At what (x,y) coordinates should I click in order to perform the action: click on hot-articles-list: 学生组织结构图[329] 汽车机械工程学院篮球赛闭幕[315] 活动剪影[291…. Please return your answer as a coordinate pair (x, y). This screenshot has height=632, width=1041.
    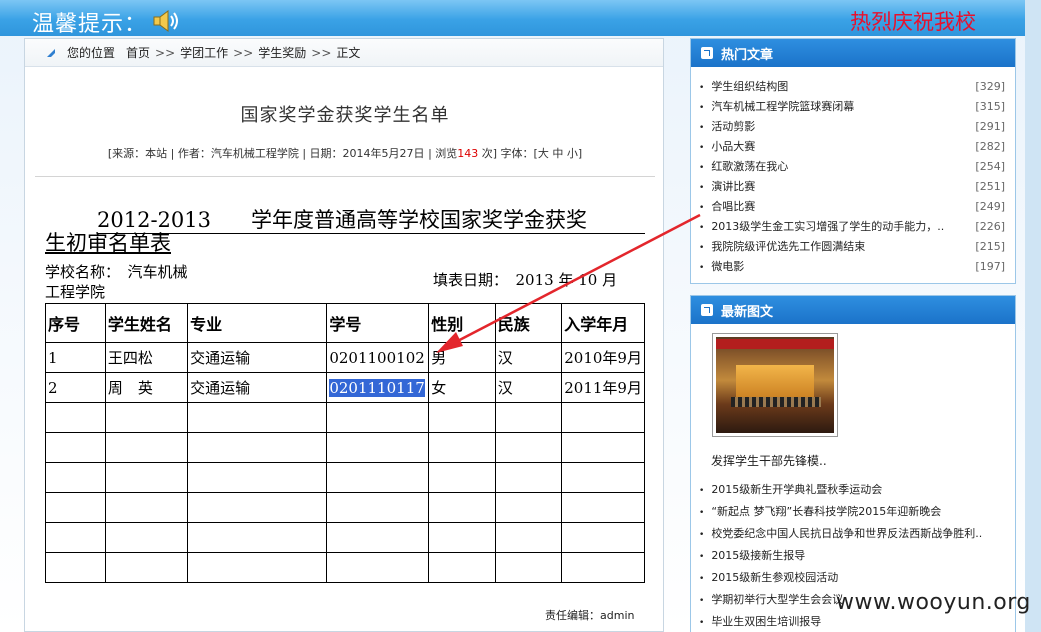
    Looking at the image, I should click on (853, 172).